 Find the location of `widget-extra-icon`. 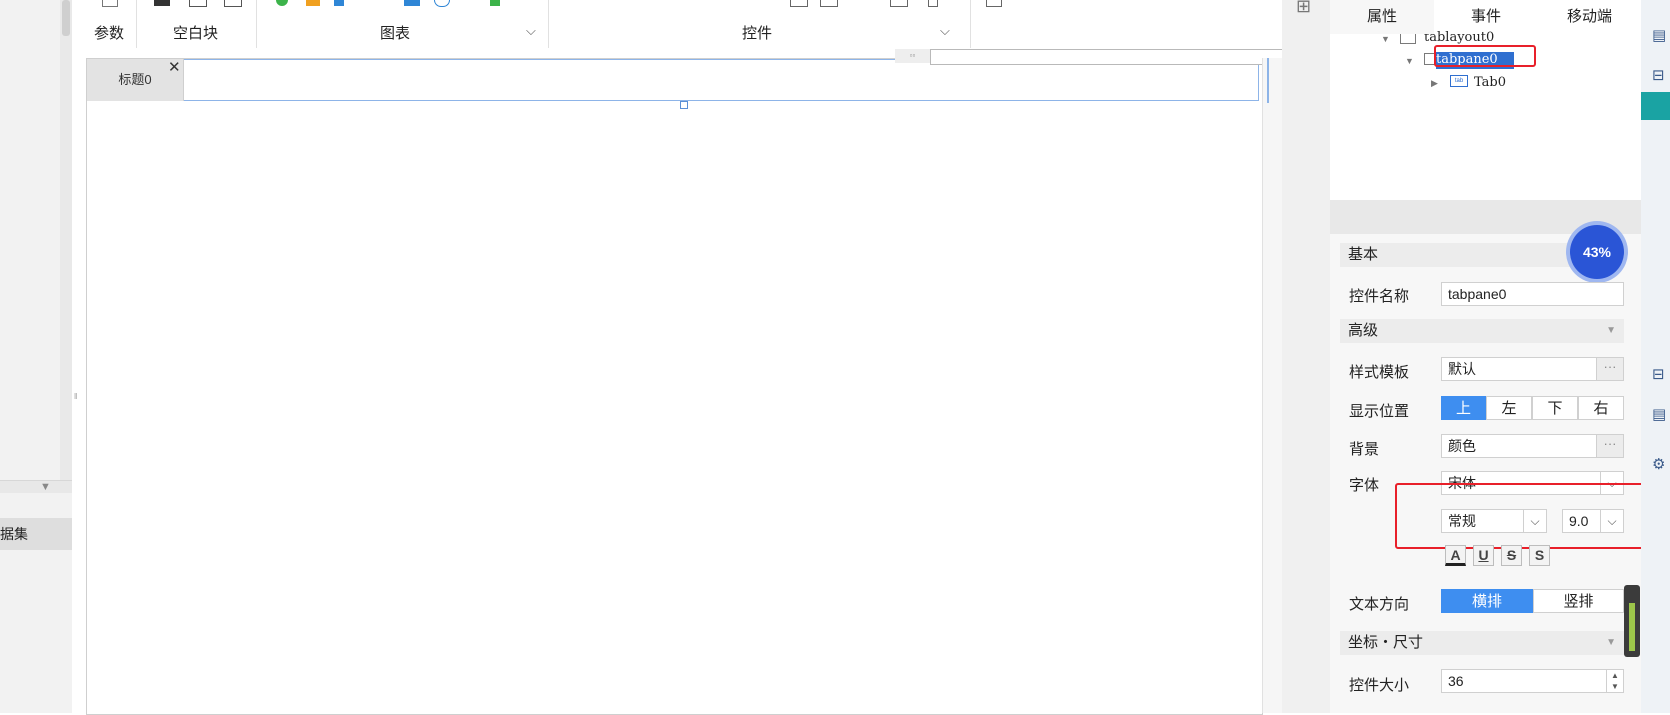

widget-extra-icon is located at coordinates (994, 3).